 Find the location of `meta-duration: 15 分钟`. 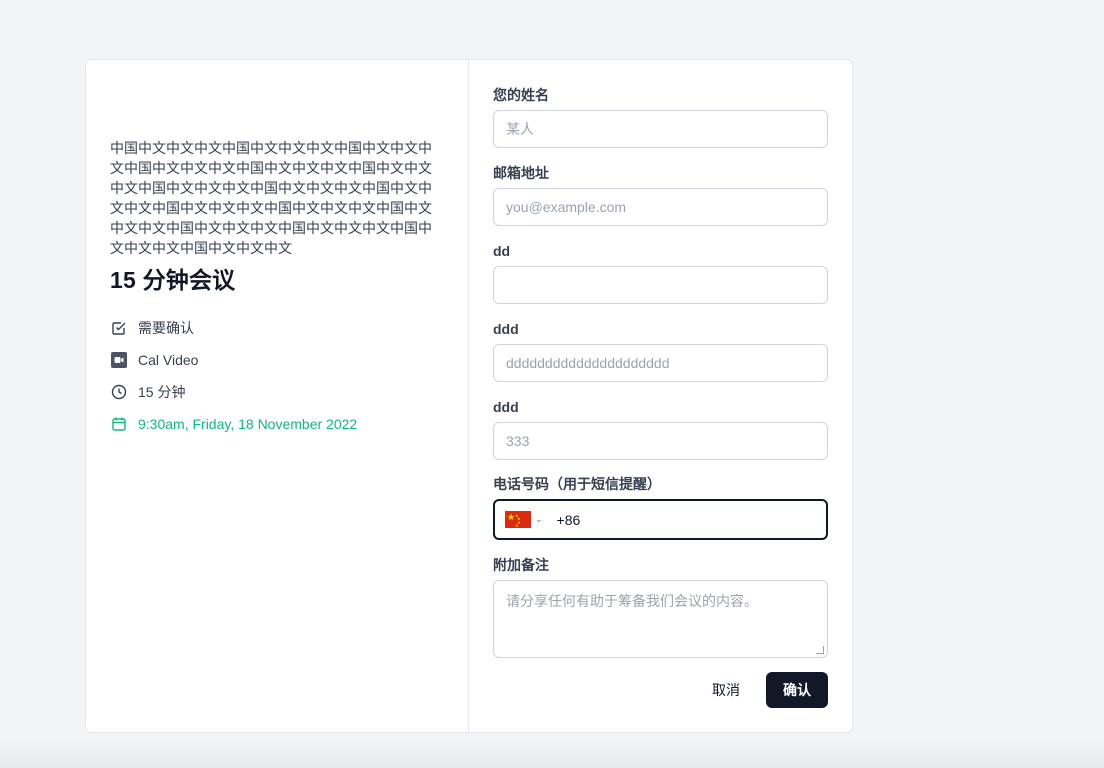

meta-duration: 15 分钟 is located at coordinates (233, 392).